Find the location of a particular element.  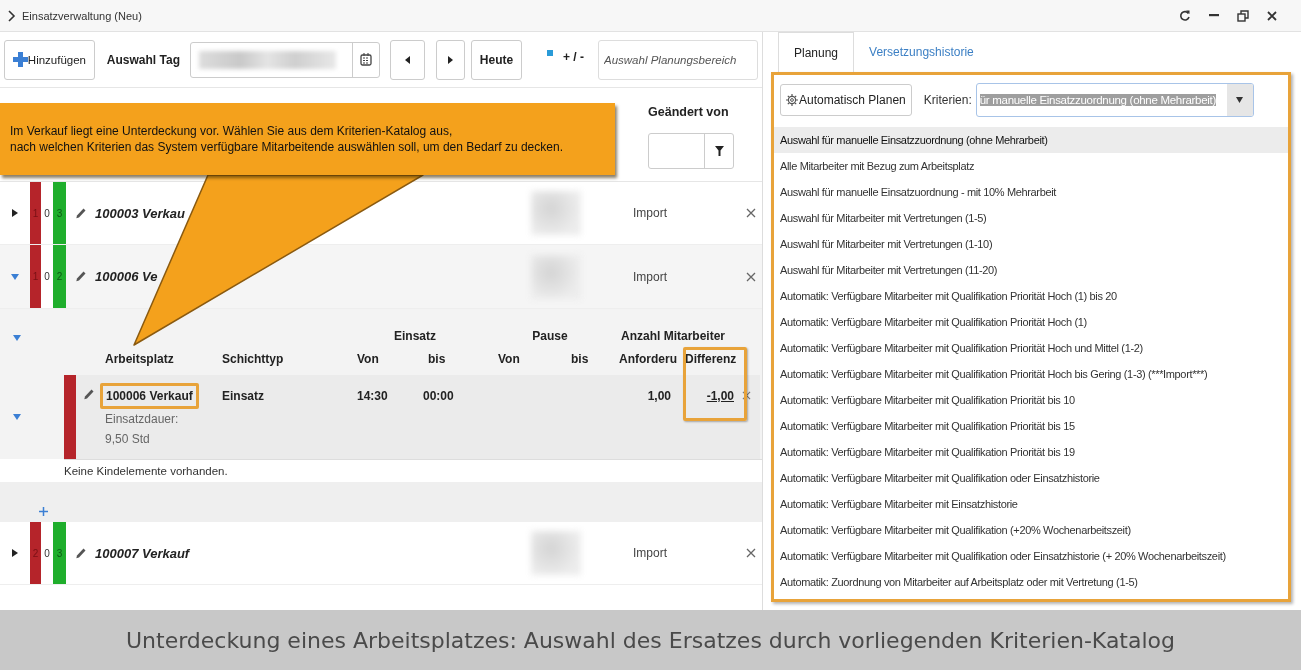

criteria-label: Kriterien: is located at coordinates (947, 100).